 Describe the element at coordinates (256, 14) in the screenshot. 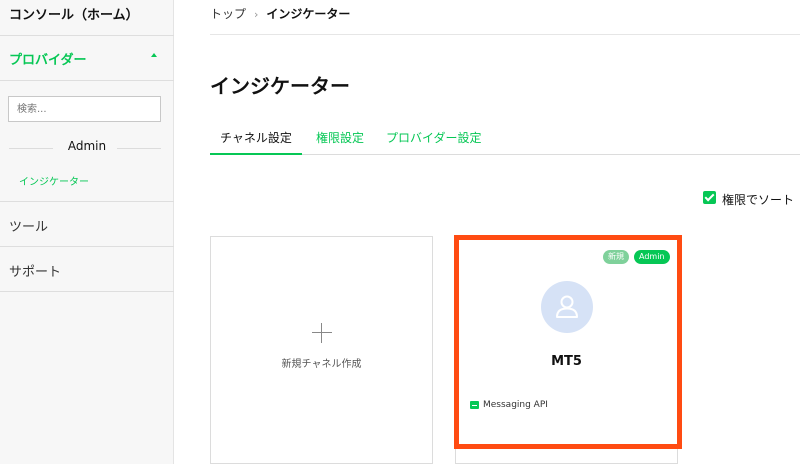

I see `chevron-right-icon: ›` at that location.